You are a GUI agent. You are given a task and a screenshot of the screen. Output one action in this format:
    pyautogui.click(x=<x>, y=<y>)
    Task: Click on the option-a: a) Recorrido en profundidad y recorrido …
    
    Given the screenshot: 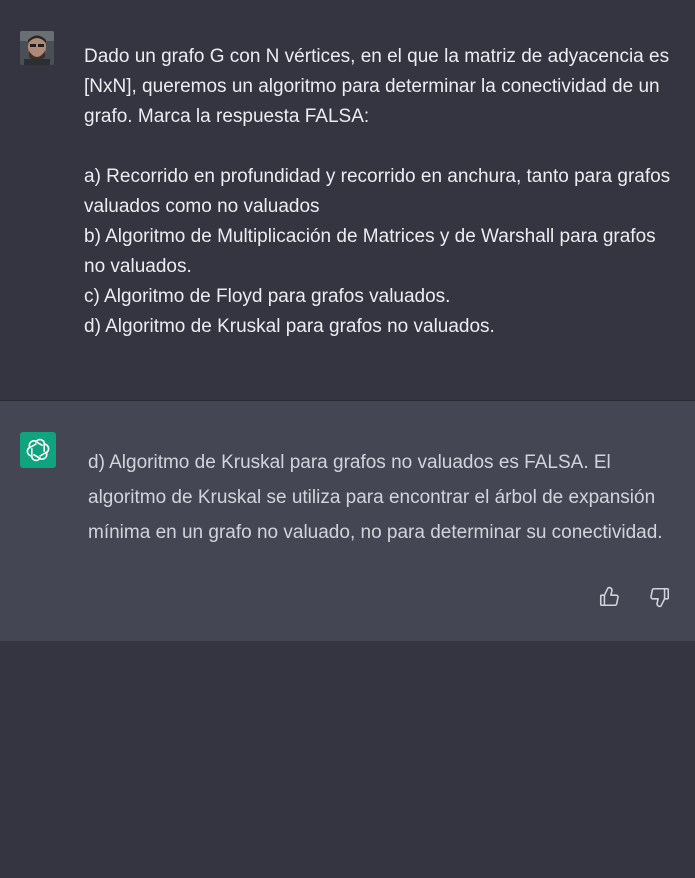 What is the action you would take?
    pyautogui.click(x=377, y=191)
    